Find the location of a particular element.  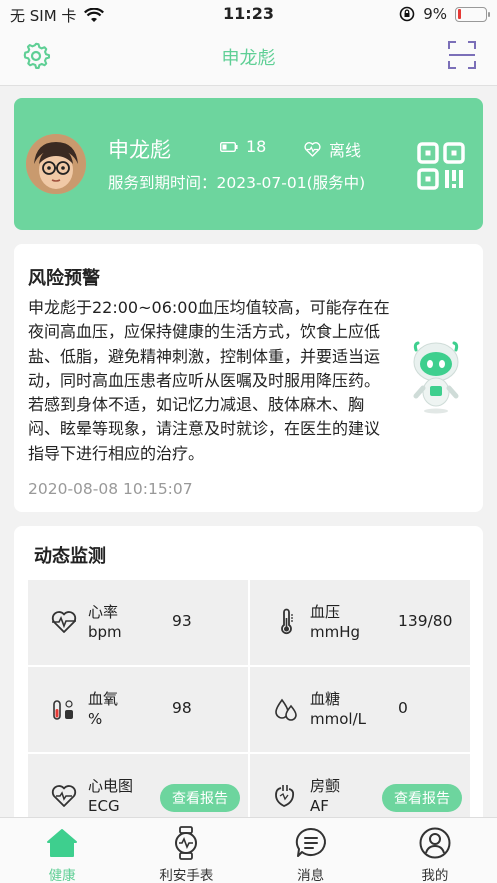

metric-name: 血压 is located at coordinates (325, 612).